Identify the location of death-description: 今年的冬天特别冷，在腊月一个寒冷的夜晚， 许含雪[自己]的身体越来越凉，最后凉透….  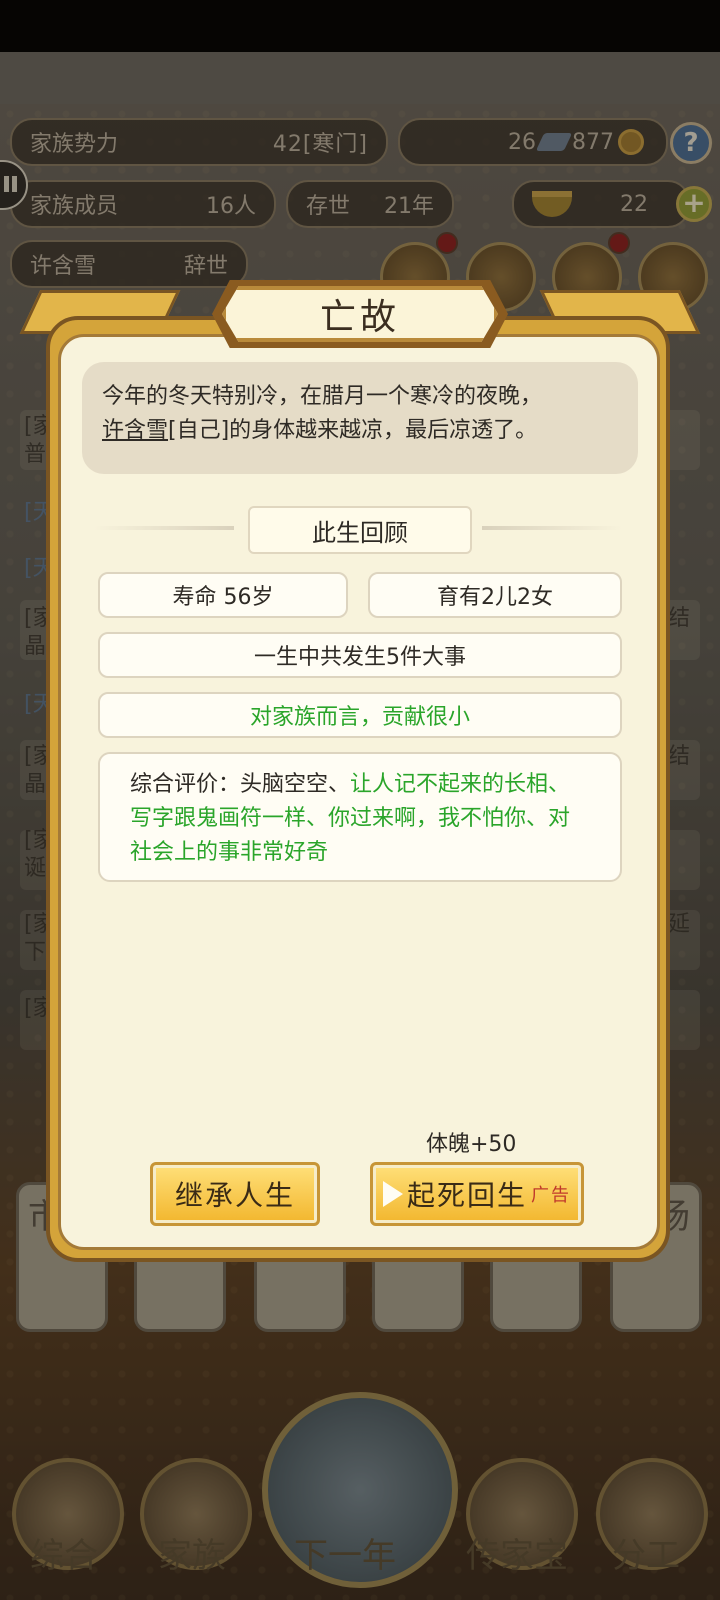
(360, 418).